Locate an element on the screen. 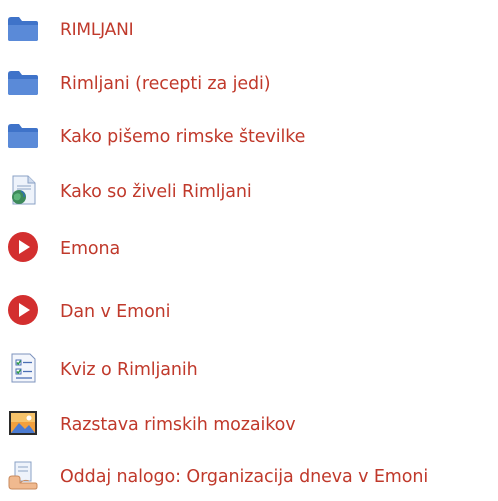  activity-link: Emona is located at coordinates (90, 249).